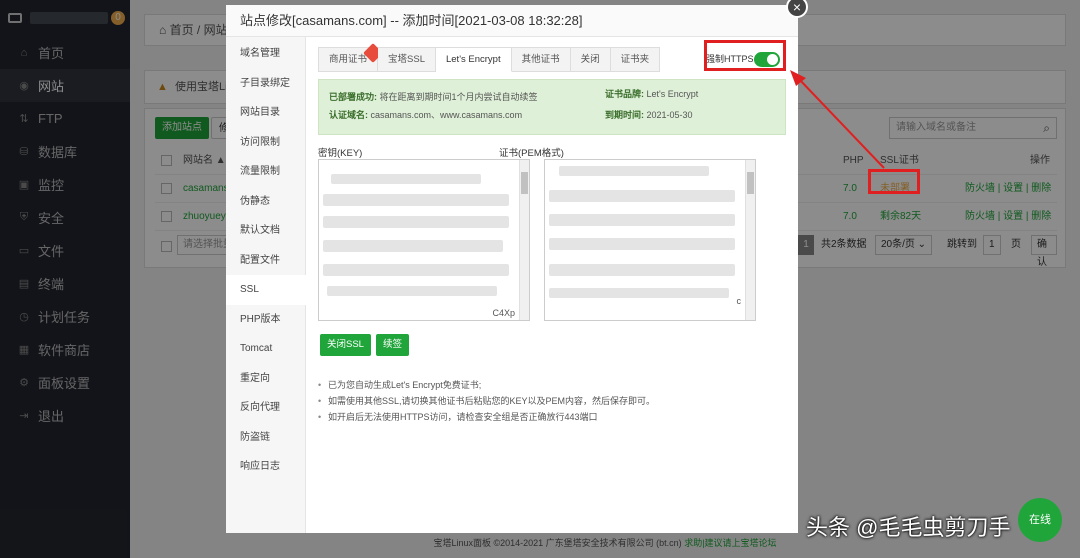  I want to click on online-chat-button: 在线, so click(1040, 520).